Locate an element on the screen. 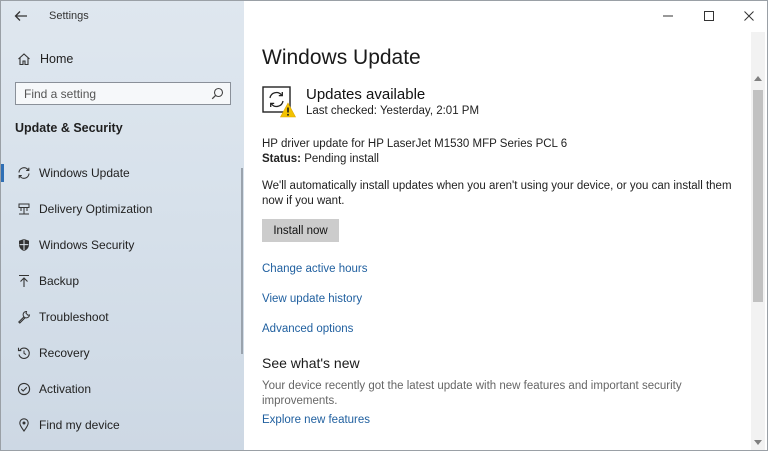  close-button is located at coordinates (749, 16).